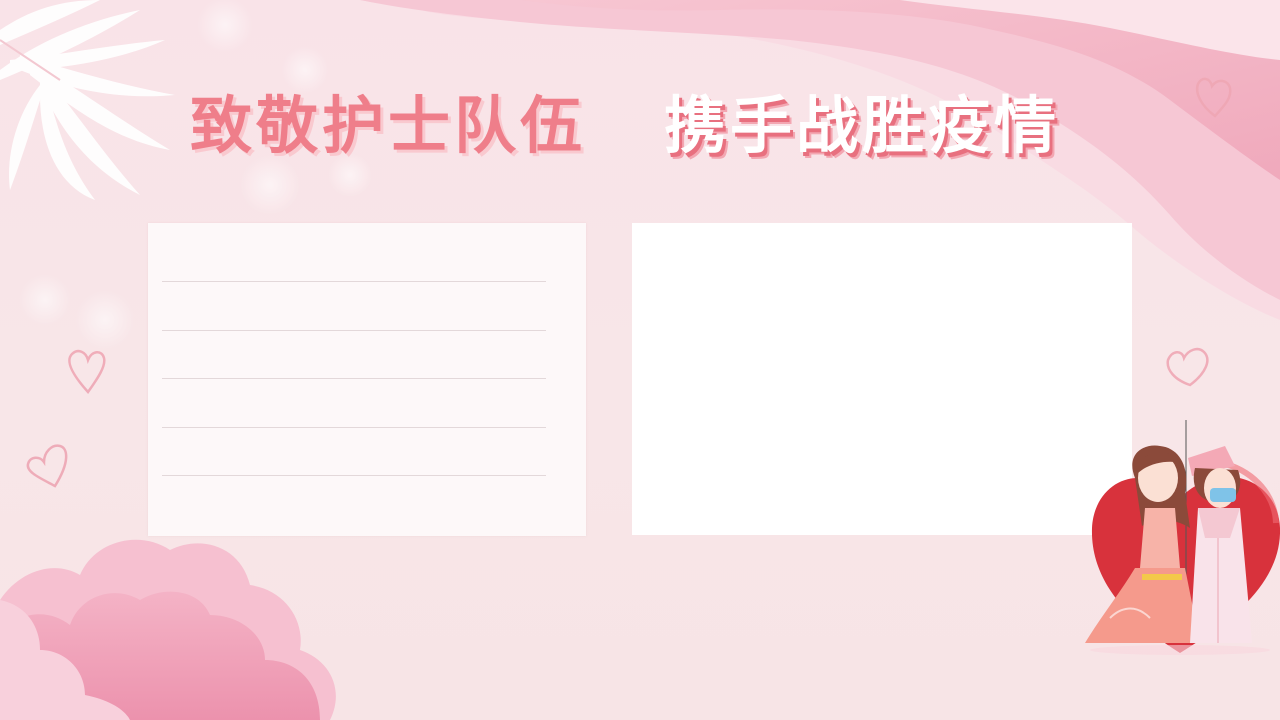  I want to click on title-left: 致敬护士队伍, so click(388, 125).